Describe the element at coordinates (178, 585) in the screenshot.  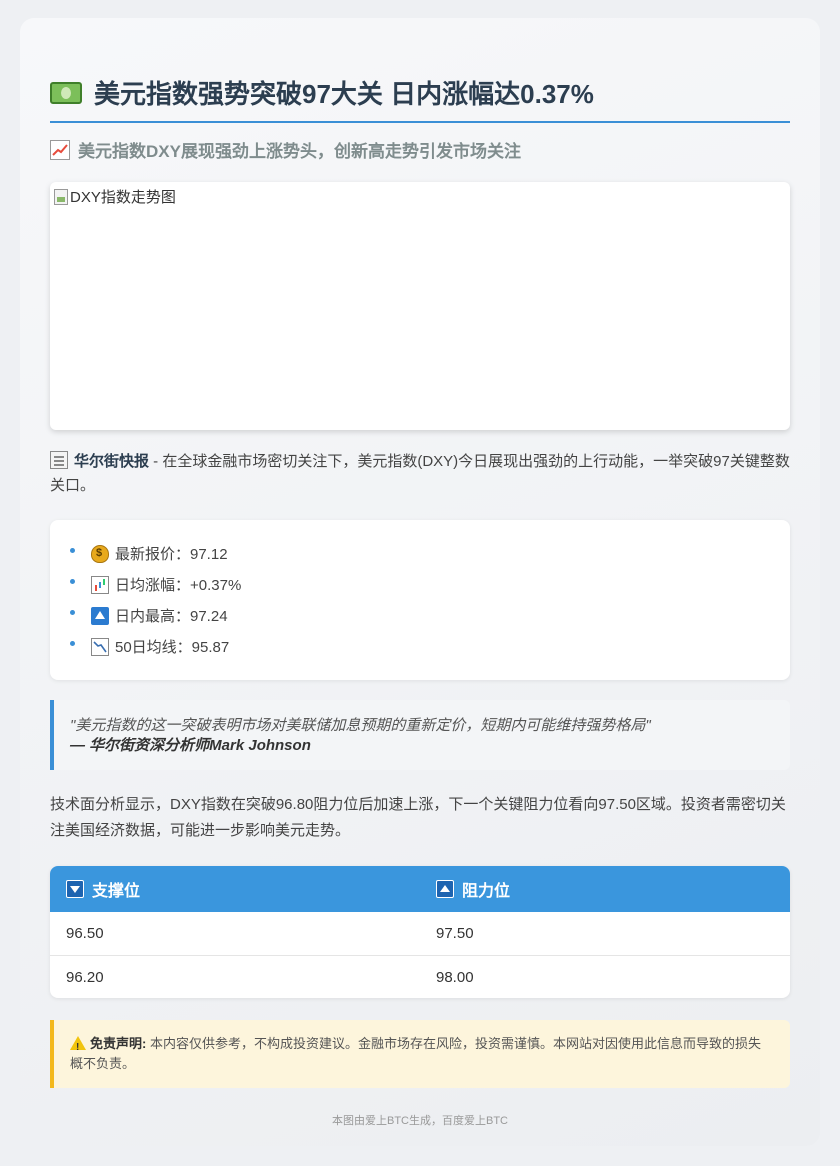
I see `stat-label: 日均涨幅：+0.37%` at that location.